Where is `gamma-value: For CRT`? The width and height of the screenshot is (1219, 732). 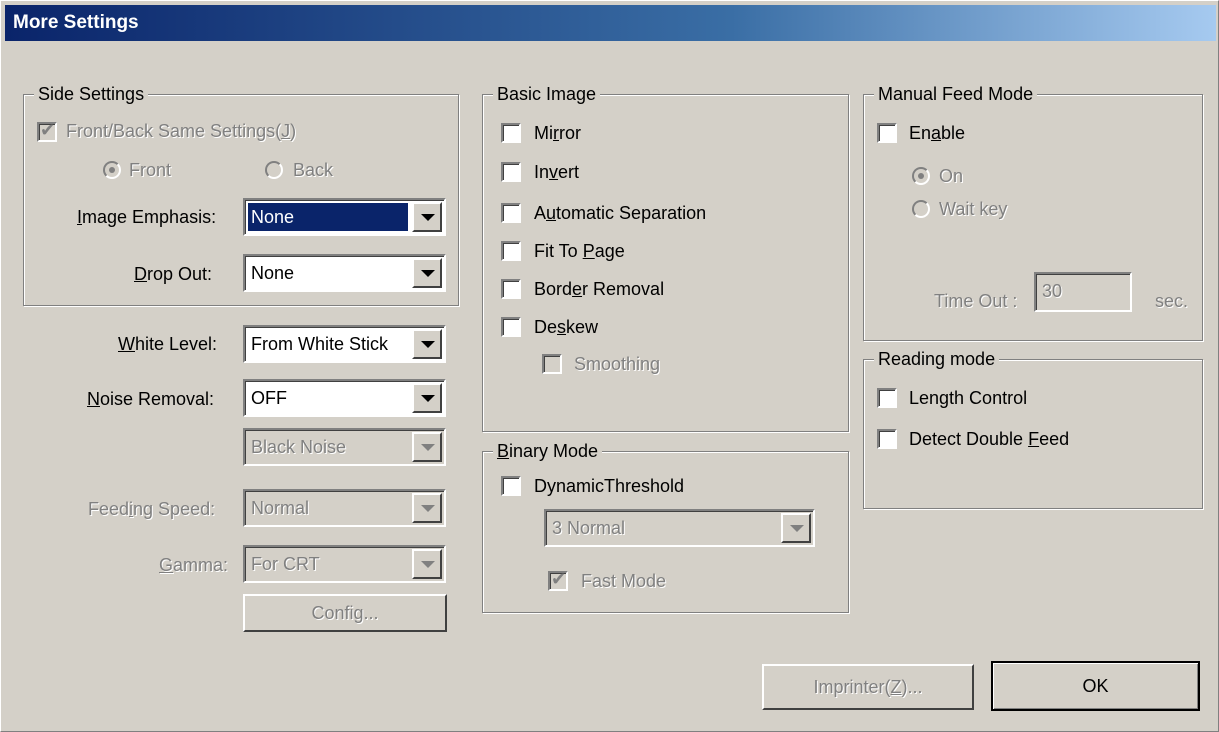
gamma-value: For CRT is located at coordinates (285, 564).